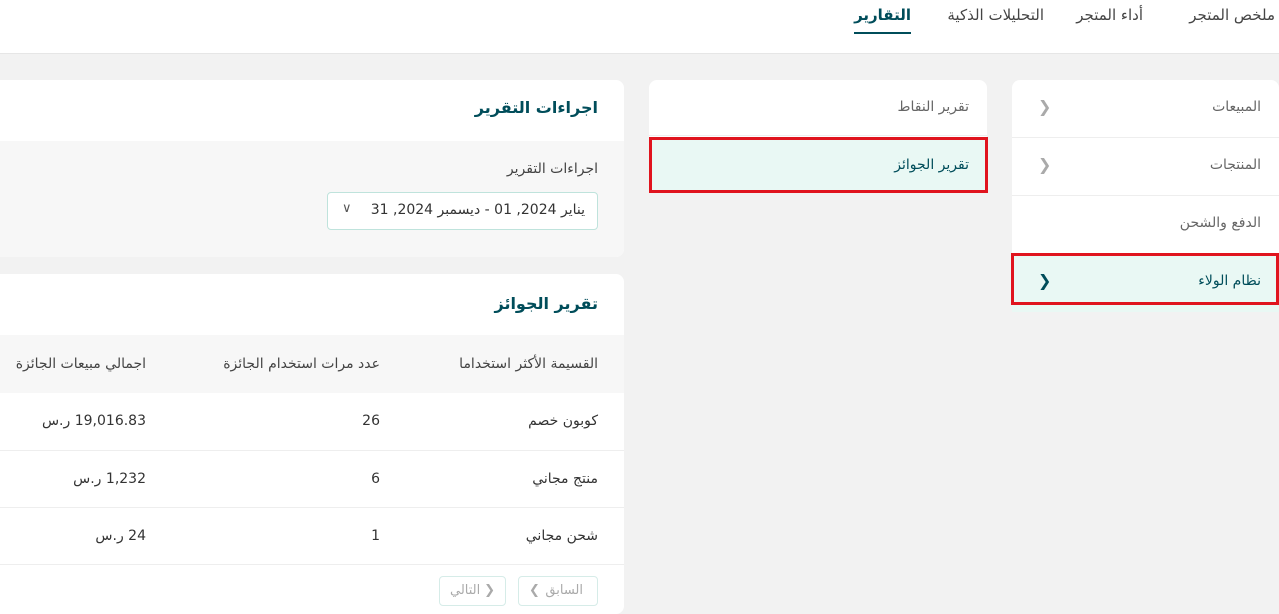 Image resolution: width=1279 pixels, height=614 pixels. Describe the element at coordinates (1109, 19) in the screenshot. I see `tab-store-performance: أداء المتجر` at that location.